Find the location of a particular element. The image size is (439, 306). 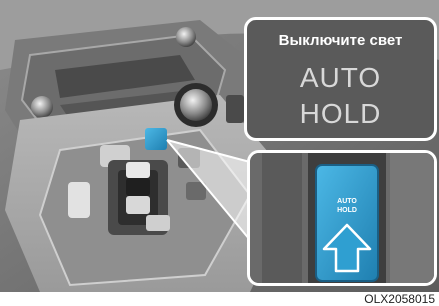

figure-code: OLX2058015 is located at coordinates (399, 299).